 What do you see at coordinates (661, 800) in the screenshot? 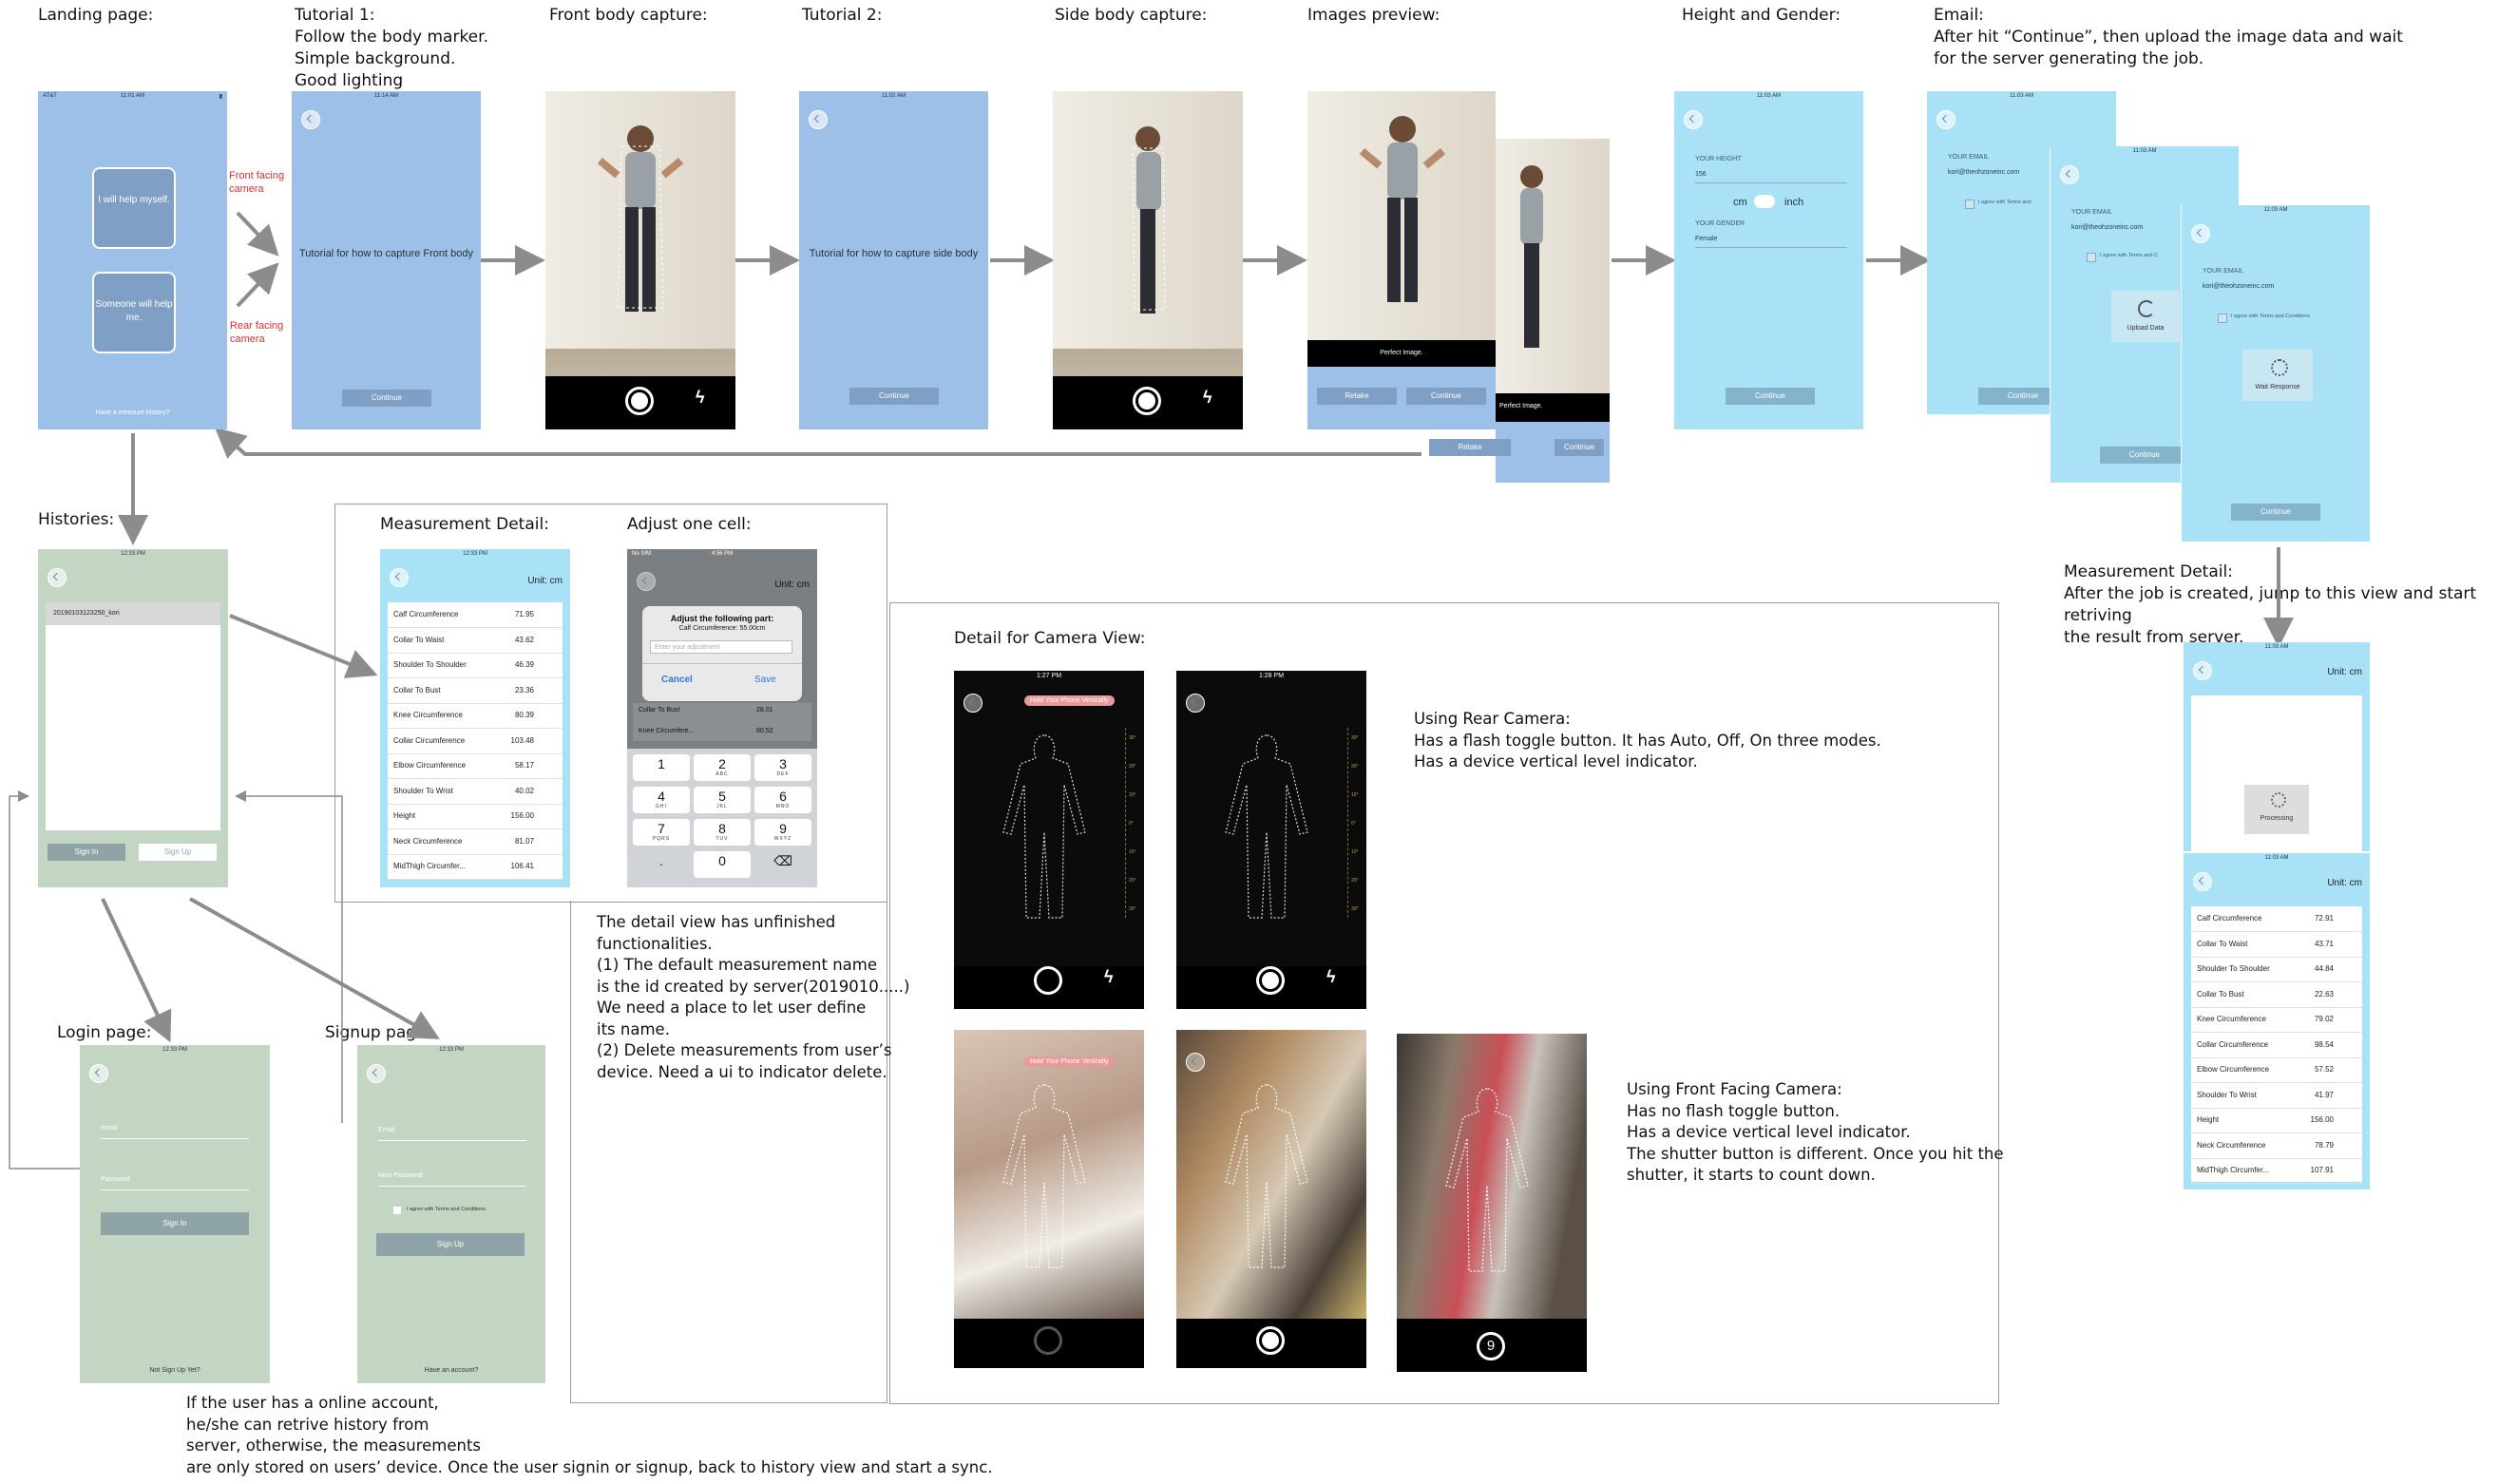
I see `keypad-key: 4 GHI` at bounding box center [661, 800].